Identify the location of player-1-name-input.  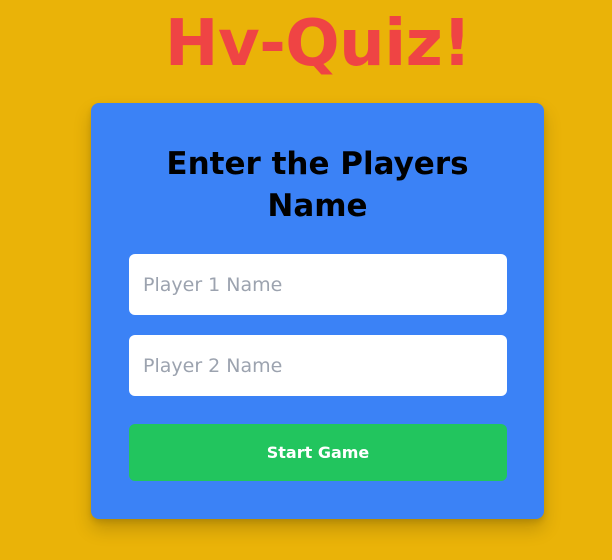
(318, 284).